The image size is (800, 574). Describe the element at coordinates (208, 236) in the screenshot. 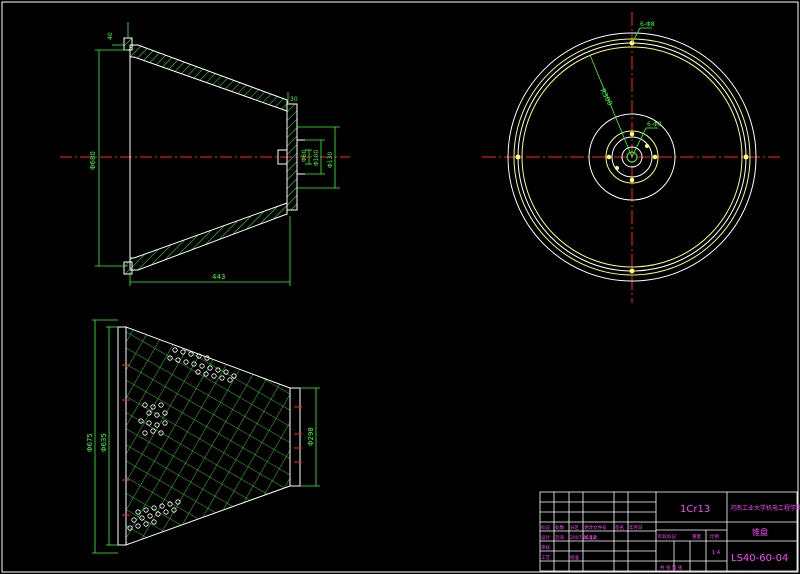

I see `lower-wall-section` at that location.